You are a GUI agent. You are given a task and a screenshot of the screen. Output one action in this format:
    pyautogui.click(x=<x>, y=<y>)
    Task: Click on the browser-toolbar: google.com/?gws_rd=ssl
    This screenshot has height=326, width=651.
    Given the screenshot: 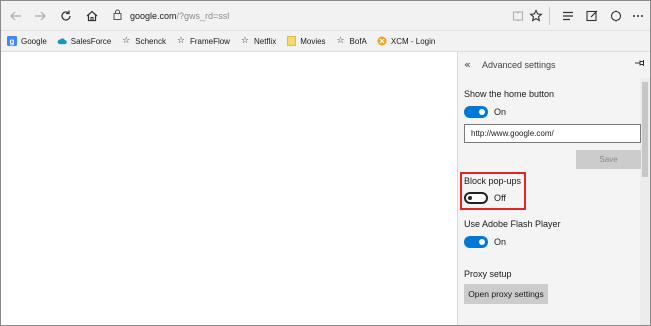 What is the action you would take?
    pyautogui.click(x=325, y=16)
    